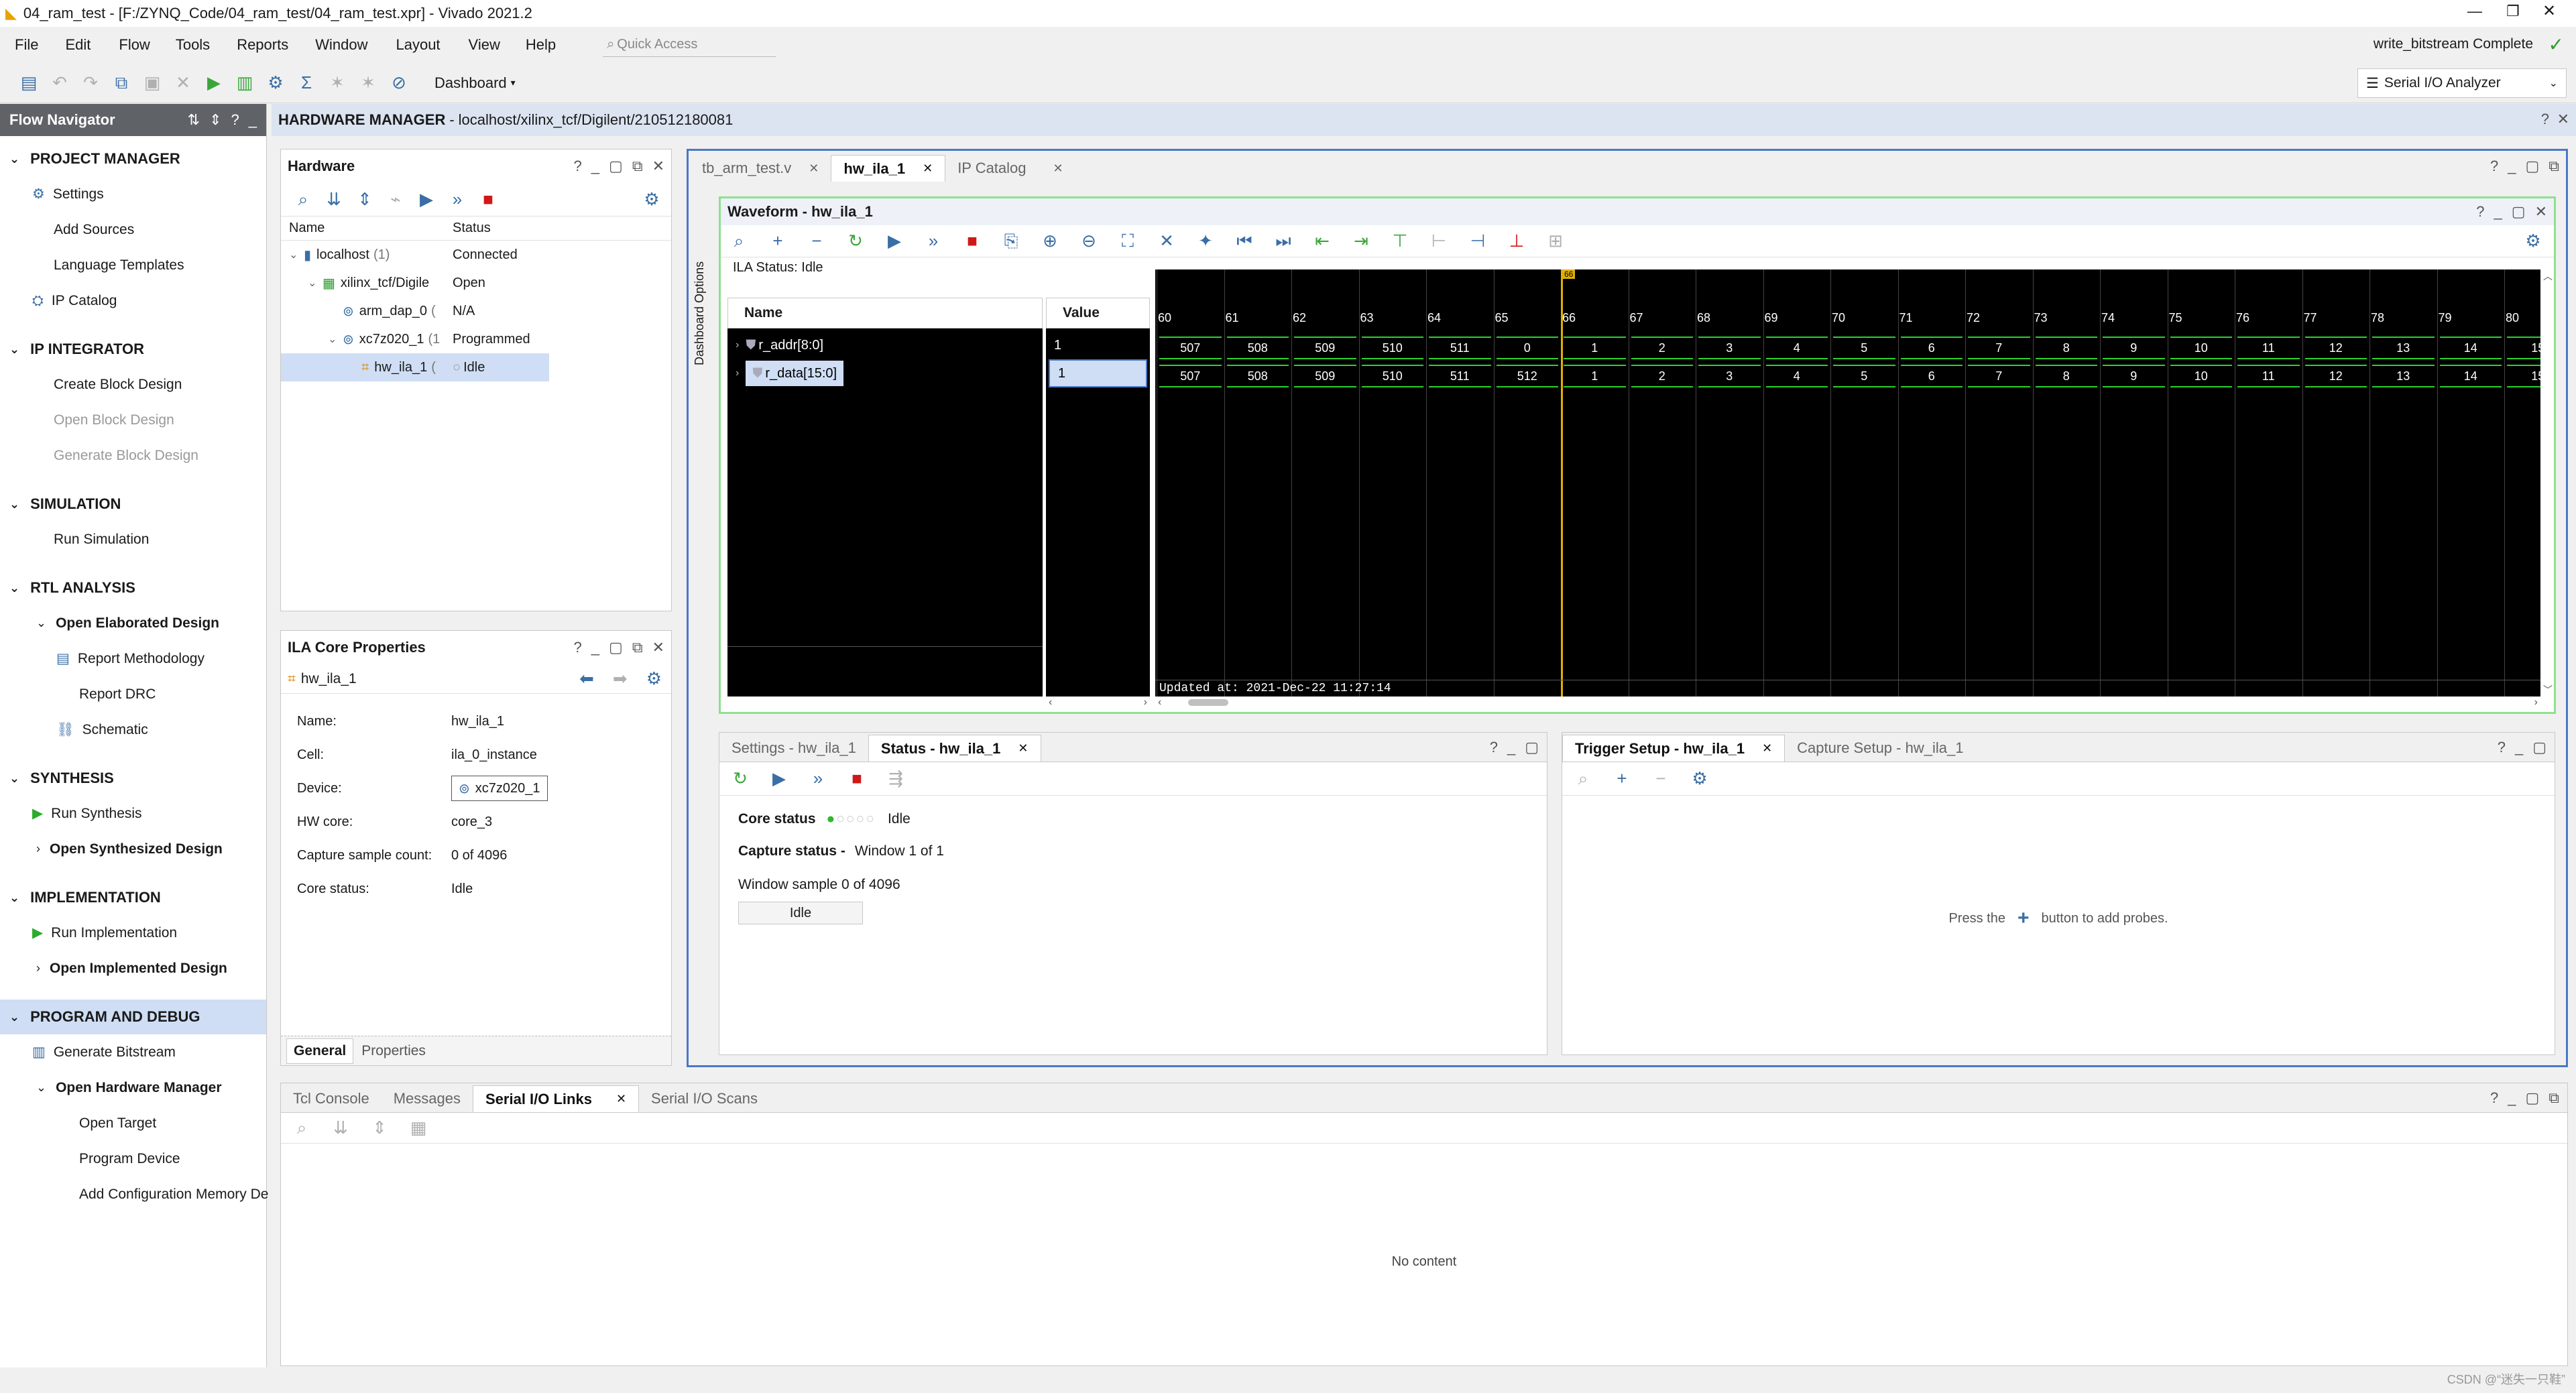 The width and height of the screenshot is (2576, 1393). What do you see at coordinates (484, 45) in the screenshot?
I see `menu-view: View` at bounding box center [484, 45].